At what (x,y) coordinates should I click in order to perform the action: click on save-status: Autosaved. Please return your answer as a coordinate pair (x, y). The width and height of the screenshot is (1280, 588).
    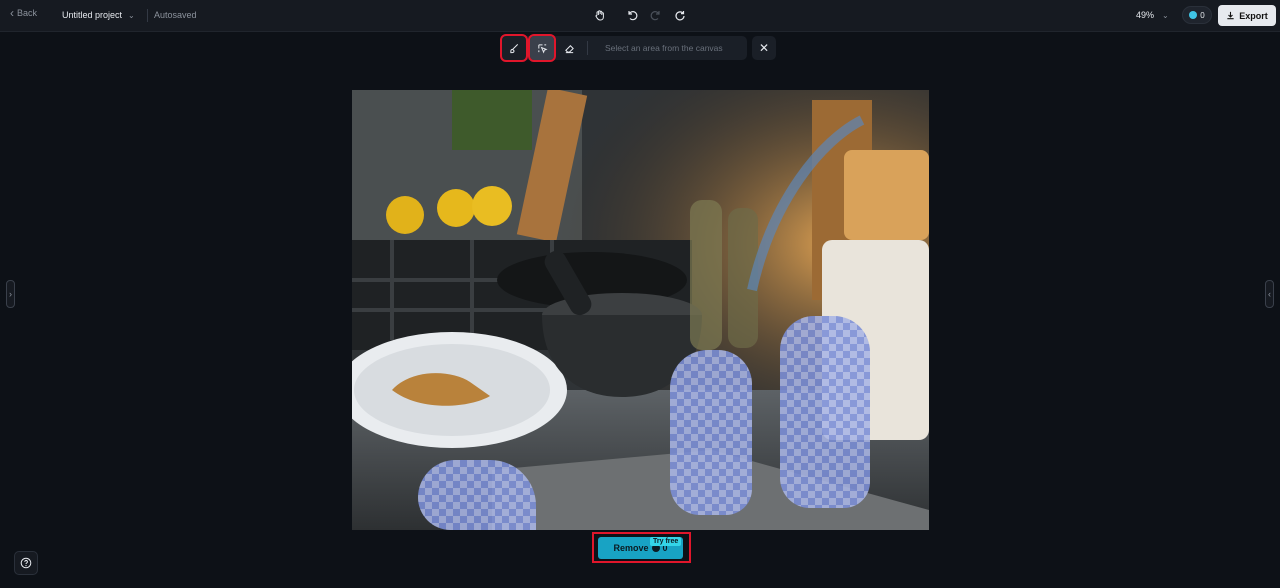
    Looking at the image, I should click on (175, 15).